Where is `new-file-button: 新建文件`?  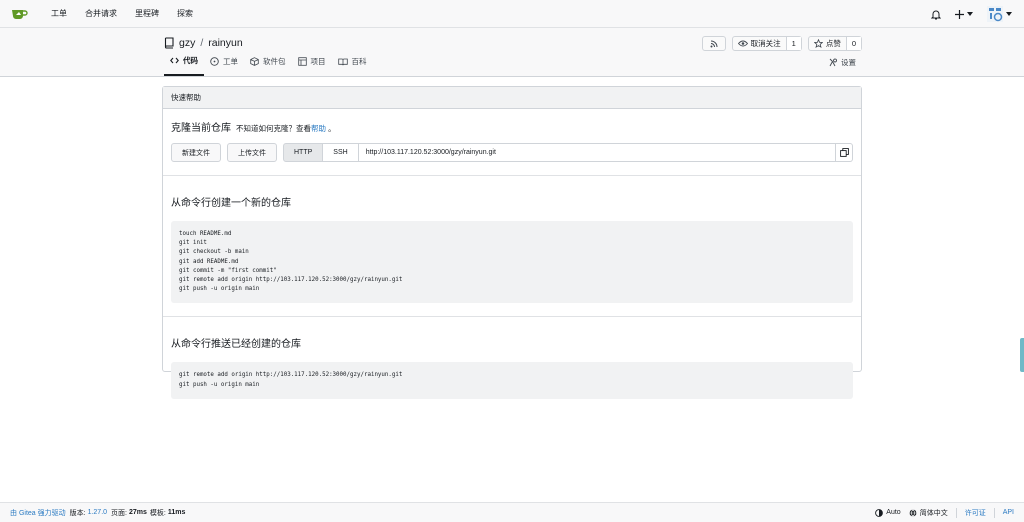
new-file-button: 新建文件 is located at coordinates (196, 152).